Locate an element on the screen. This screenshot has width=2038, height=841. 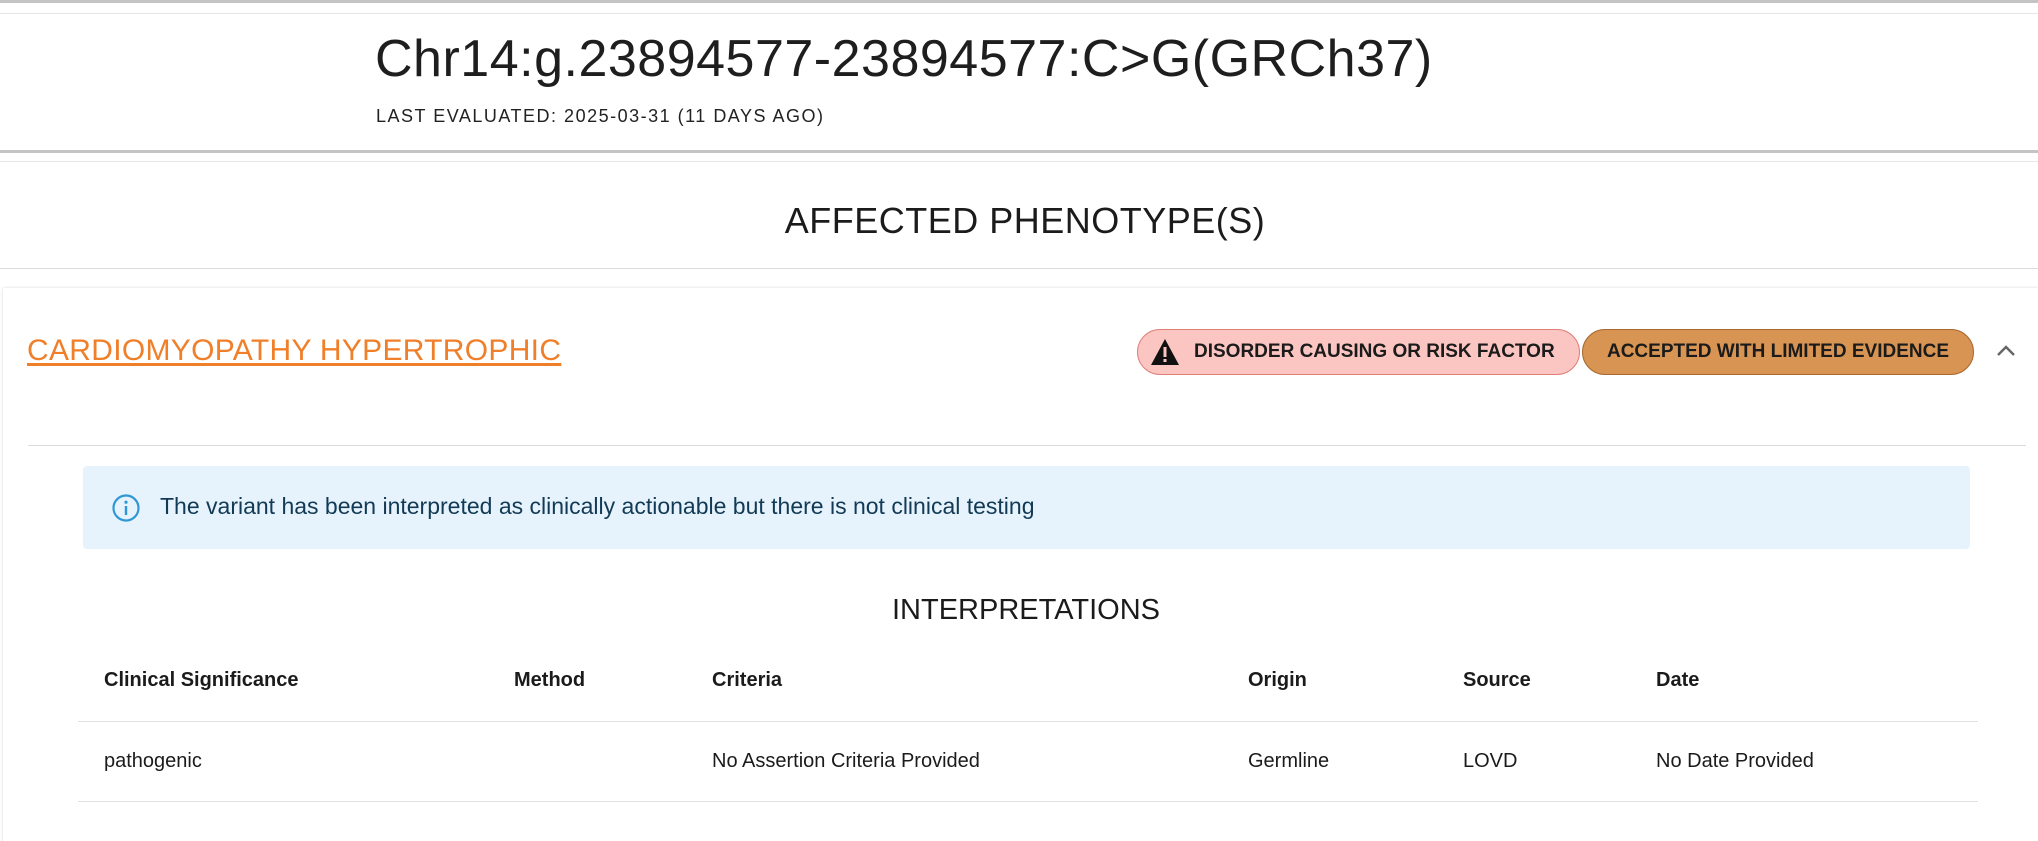
cell-clinical-significance: pathogenic is located at coordinates (153, 761).